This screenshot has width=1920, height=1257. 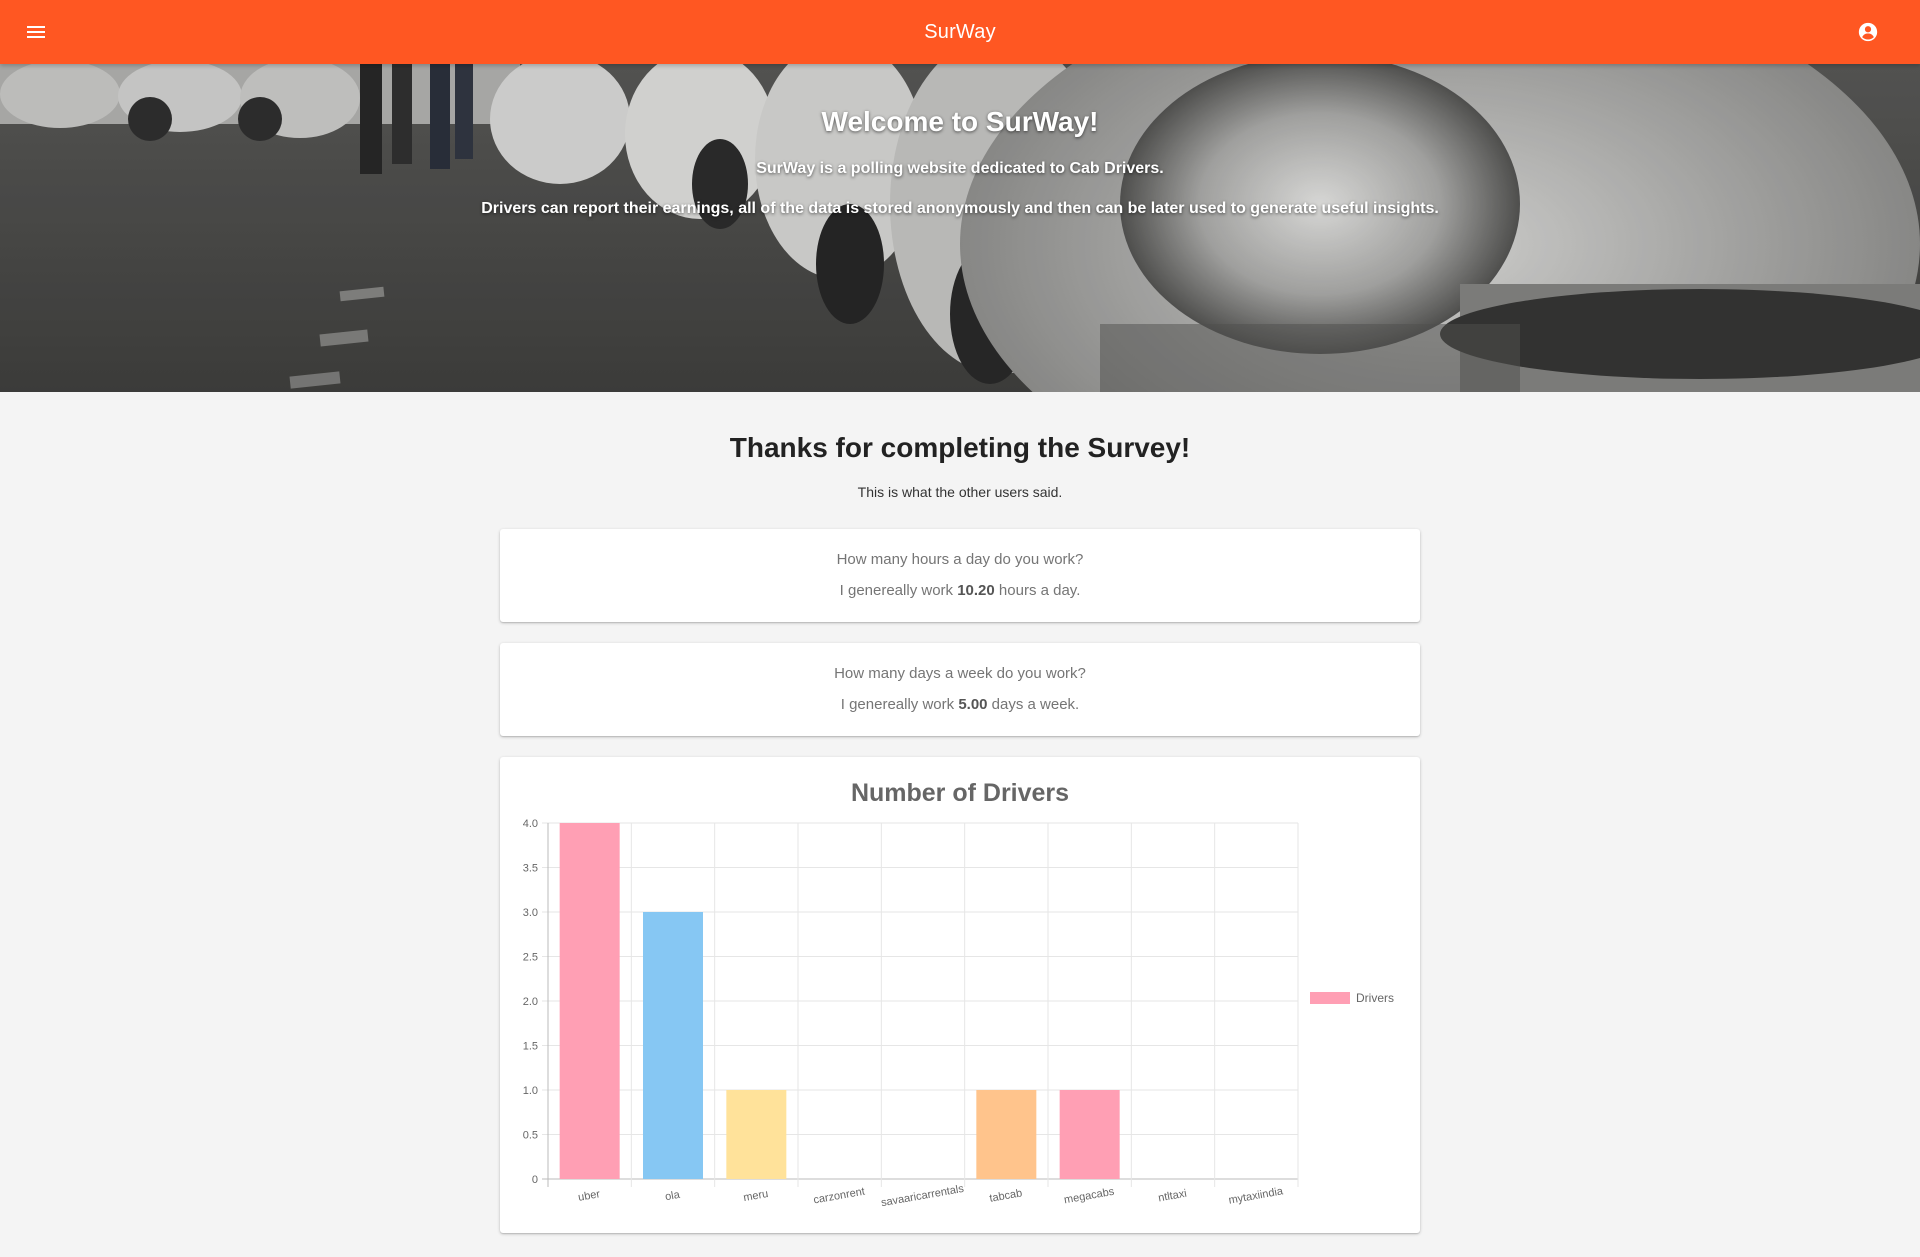 What do you see at coordinates (1256, 1196) in the screenshot?
I see `x-tick-label: mytaxiindia` at bounding box center [1256, 1196].